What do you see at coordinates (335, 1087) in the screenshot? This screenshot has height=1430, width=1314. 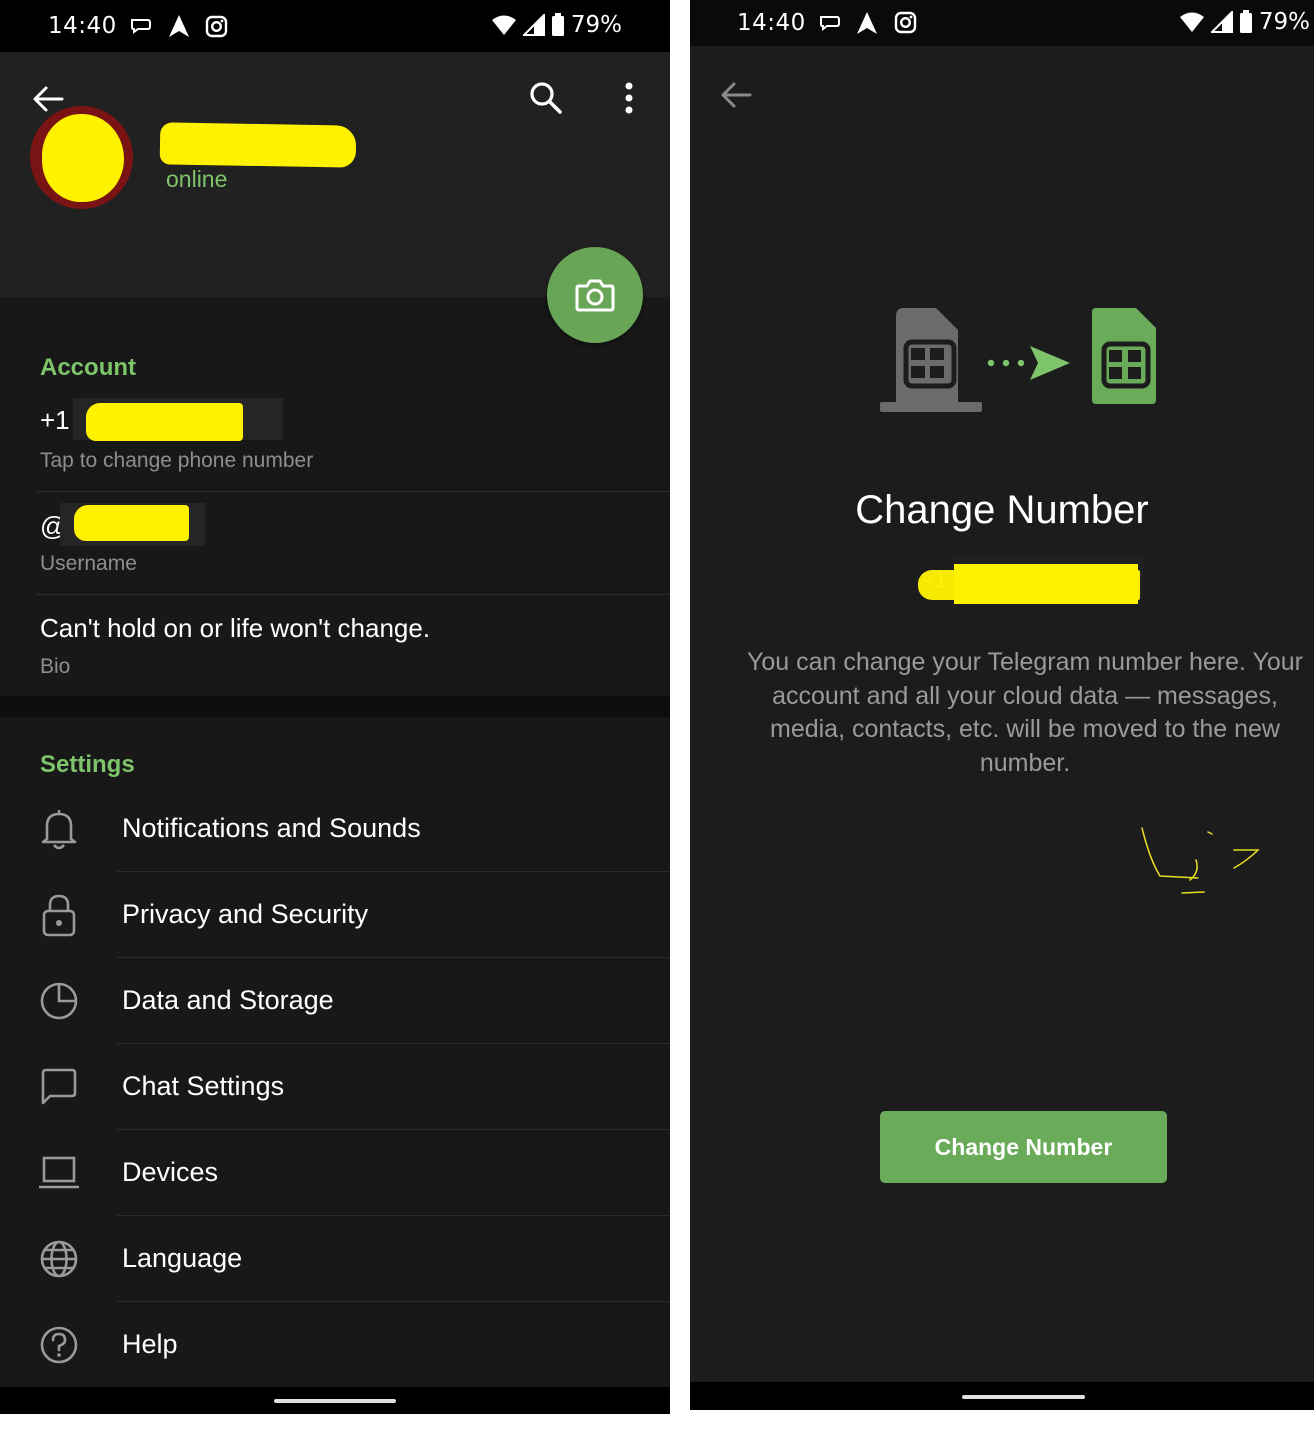 I see `settings-item-chat: Chat Settings` at bounding box center [335, 1087].